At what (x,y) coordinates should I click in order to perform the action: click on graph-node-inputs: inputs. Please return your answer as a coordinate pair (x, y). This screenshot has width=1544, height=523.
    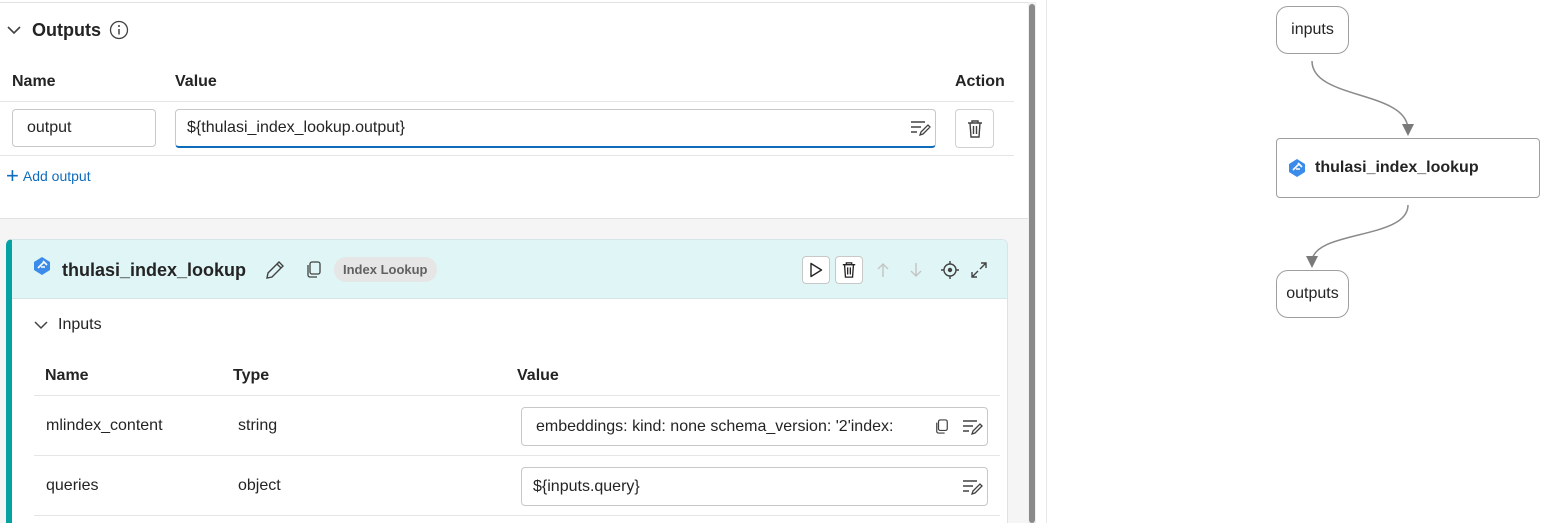
    Looking at the image, I should click on (1312, 30).